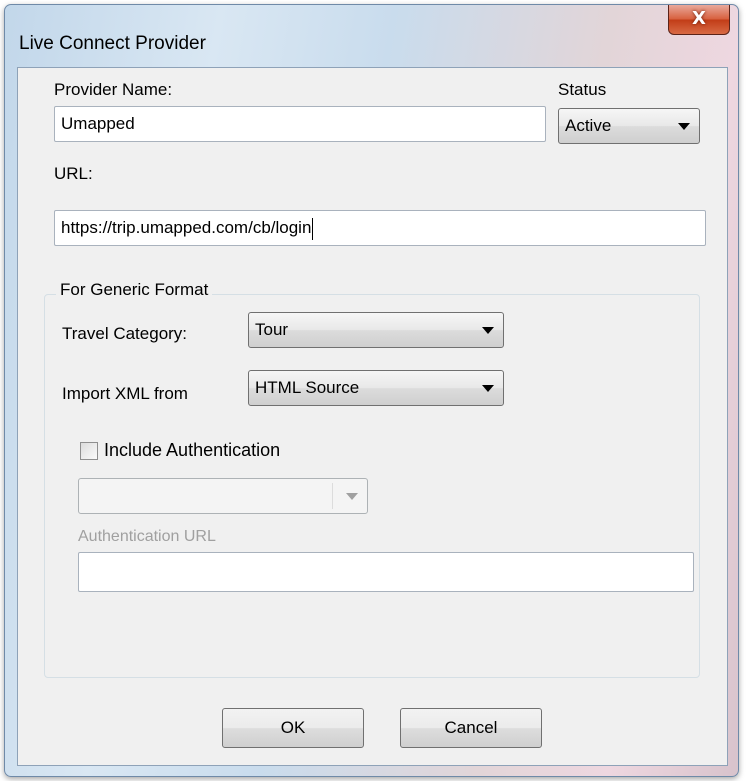 The image size is (747, 781). I want to click on authentication-url-input, so click(386, 572).